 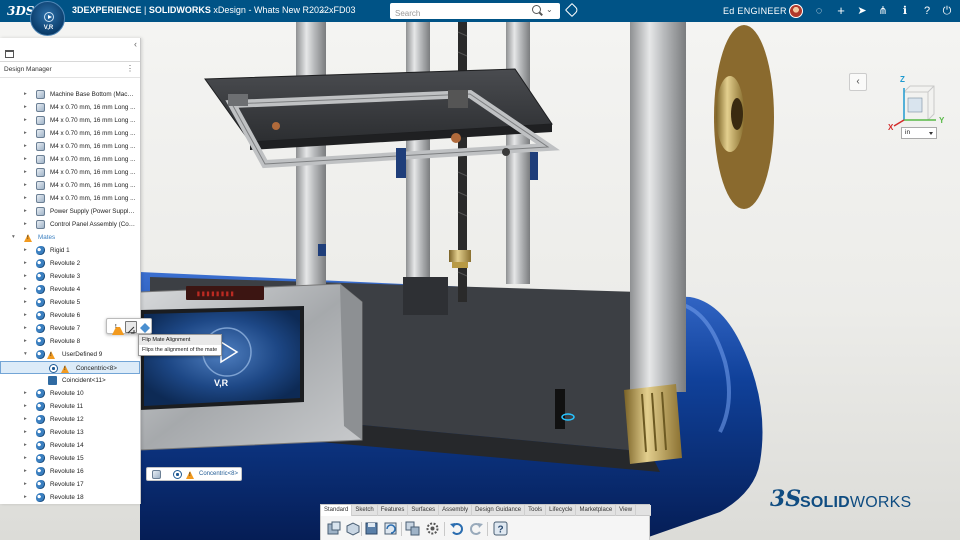 I want to click on tree-row: ▸ Revolute 11, so click(x=70, y=406).